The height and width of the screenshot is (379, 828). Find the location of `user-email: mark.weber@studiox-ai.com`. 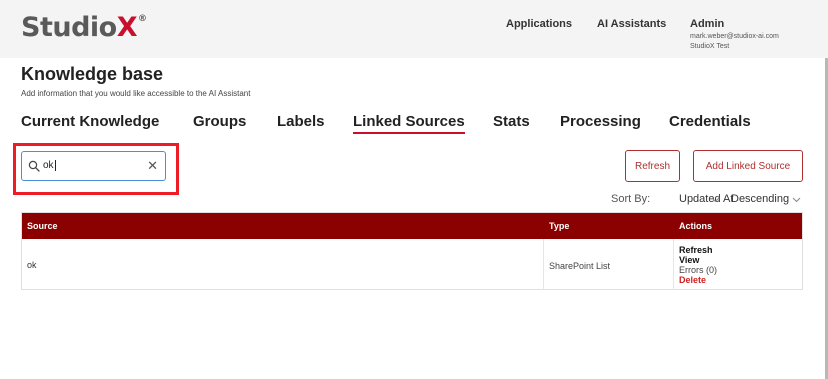

user-email: mark.weber@studiox-ai.com is located at coordinates (734, 36).